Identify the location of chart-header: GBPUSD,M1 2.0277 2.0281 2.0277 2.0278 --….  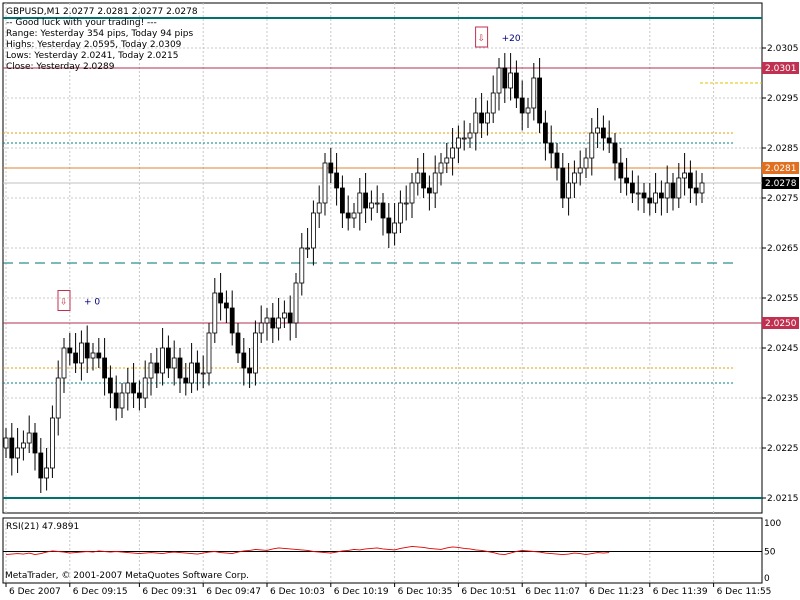
(102, 39).